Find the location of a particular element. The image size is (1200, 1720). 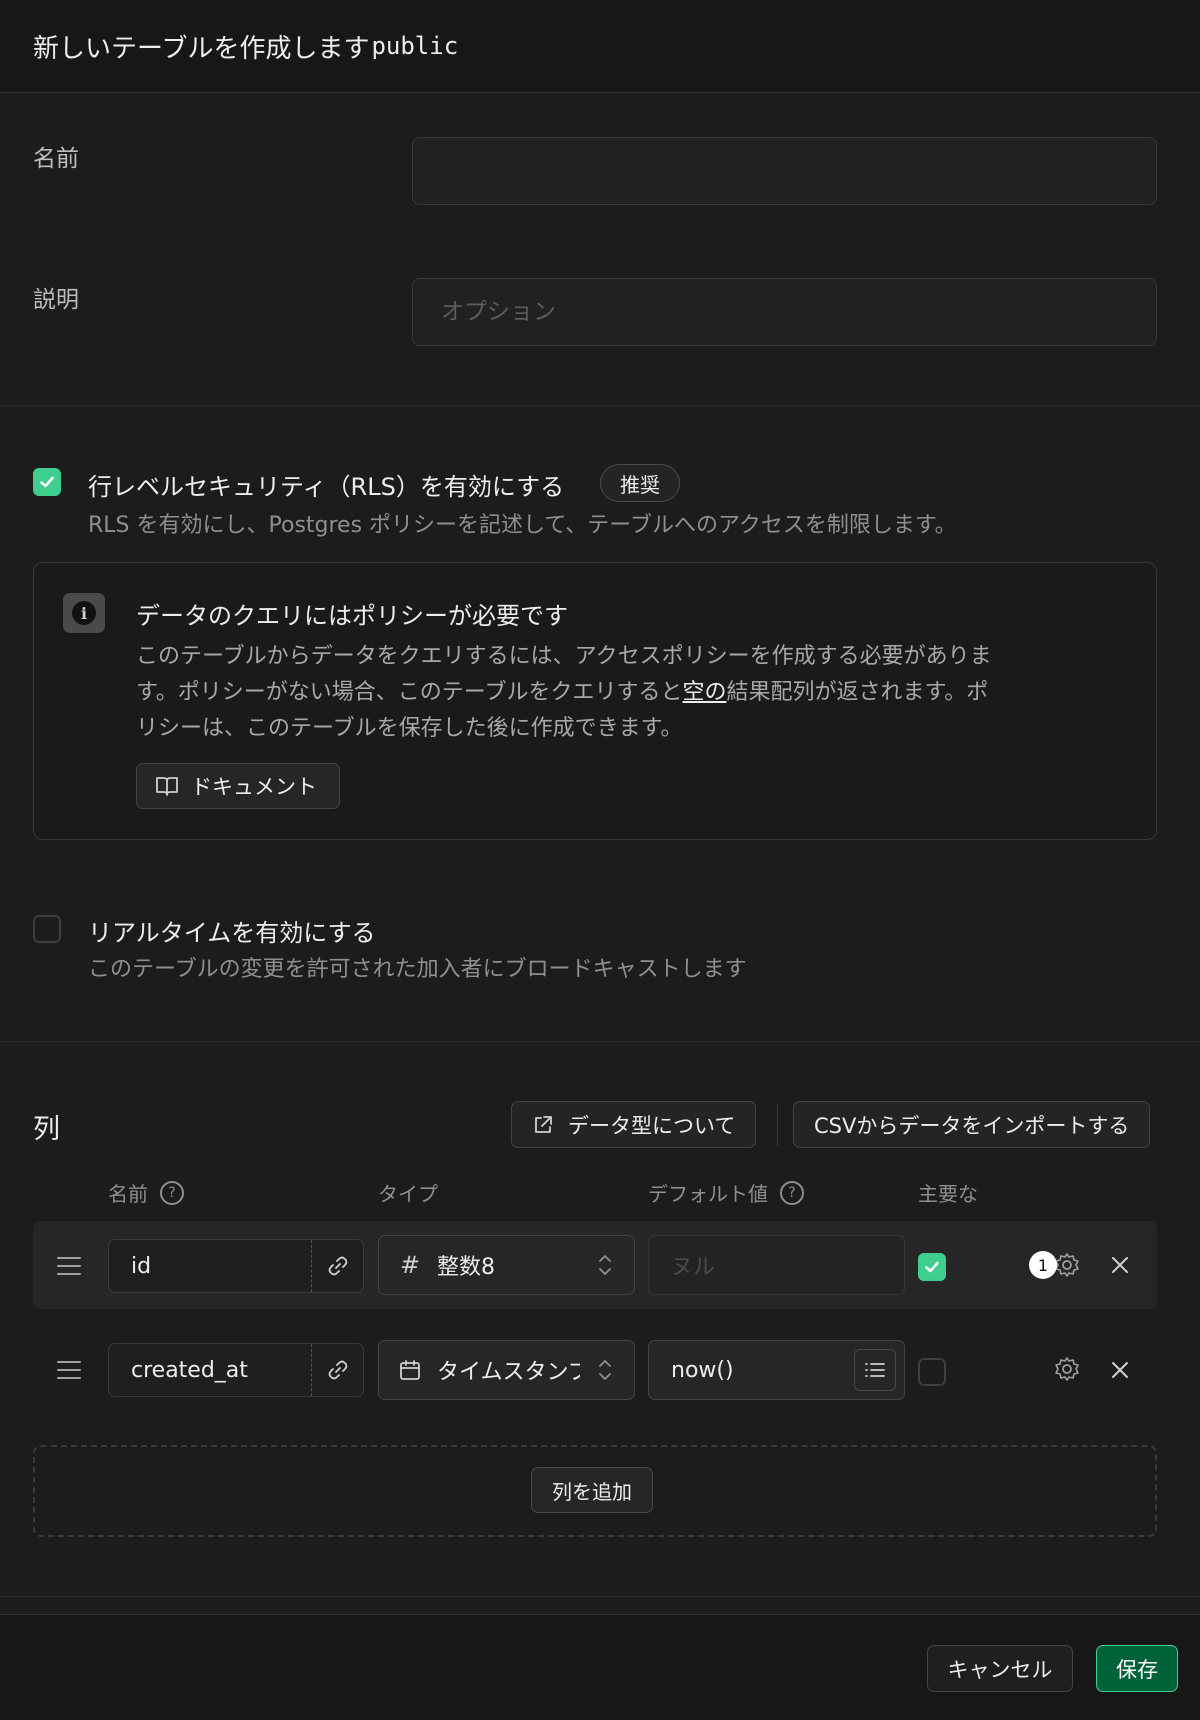

header-type: タイプ is located at coordinates (408, 1192).